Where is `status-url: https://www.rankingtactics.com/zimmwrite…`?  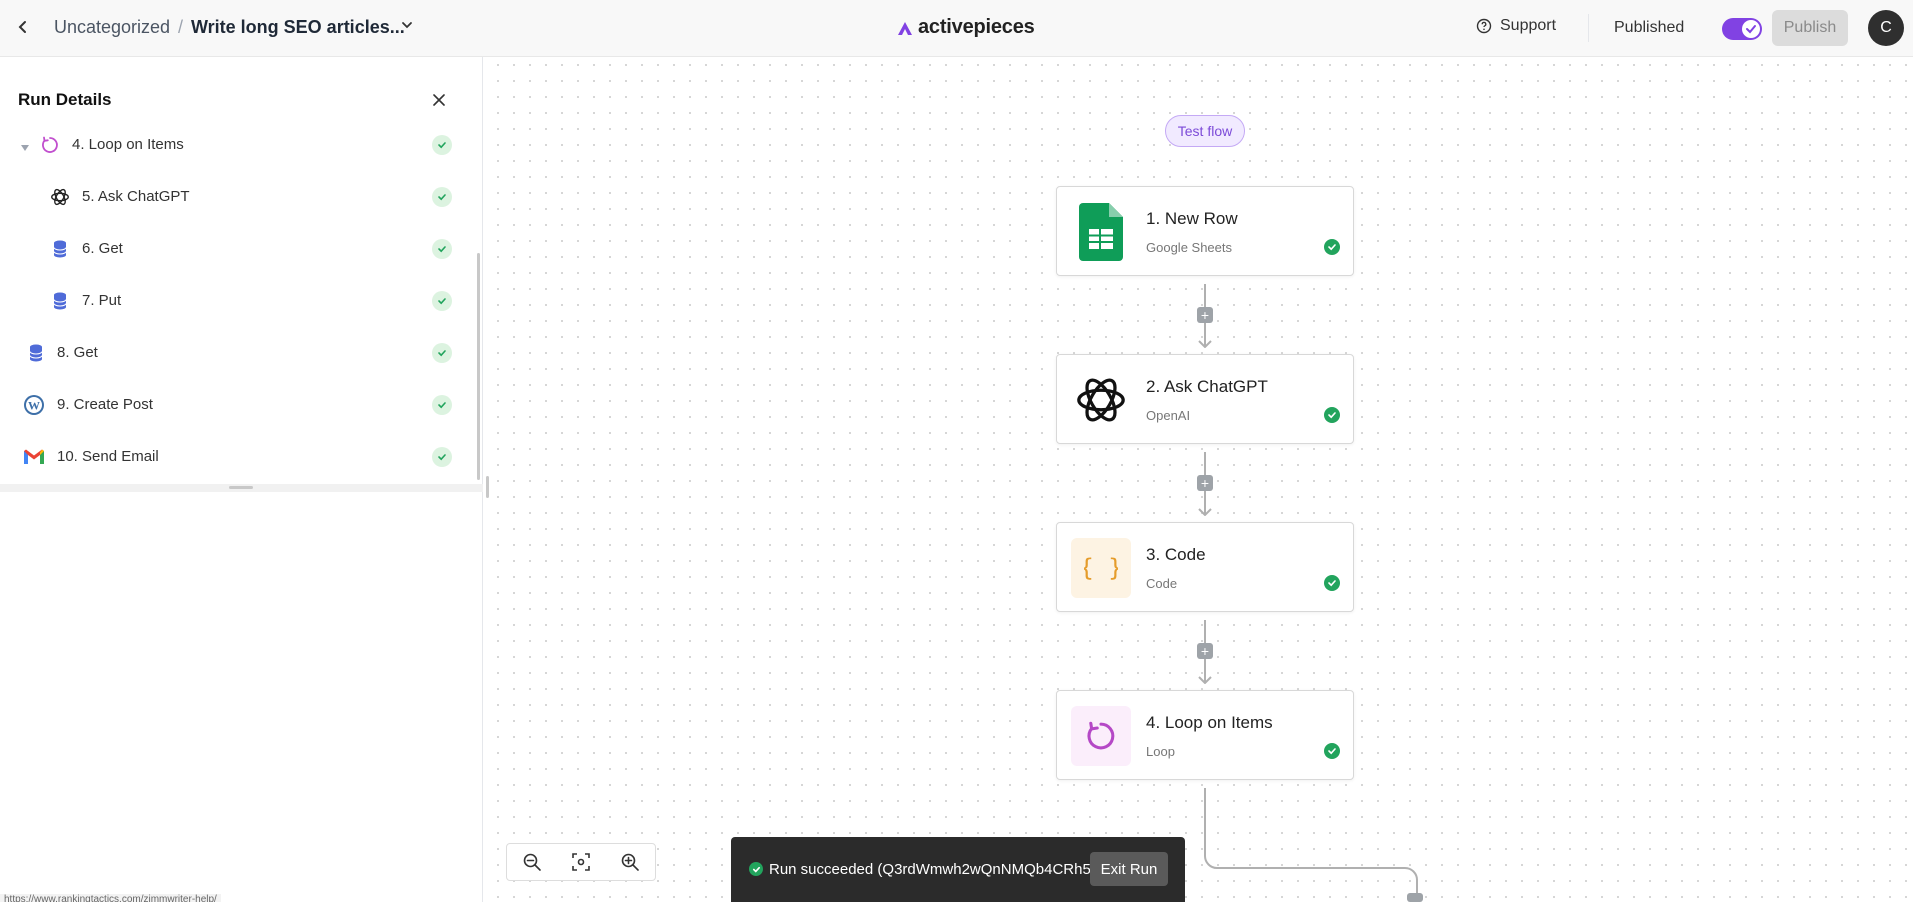 status-url: https://www.rankingtactics.com/zimmwrite… is located at coordinates (110, 898).